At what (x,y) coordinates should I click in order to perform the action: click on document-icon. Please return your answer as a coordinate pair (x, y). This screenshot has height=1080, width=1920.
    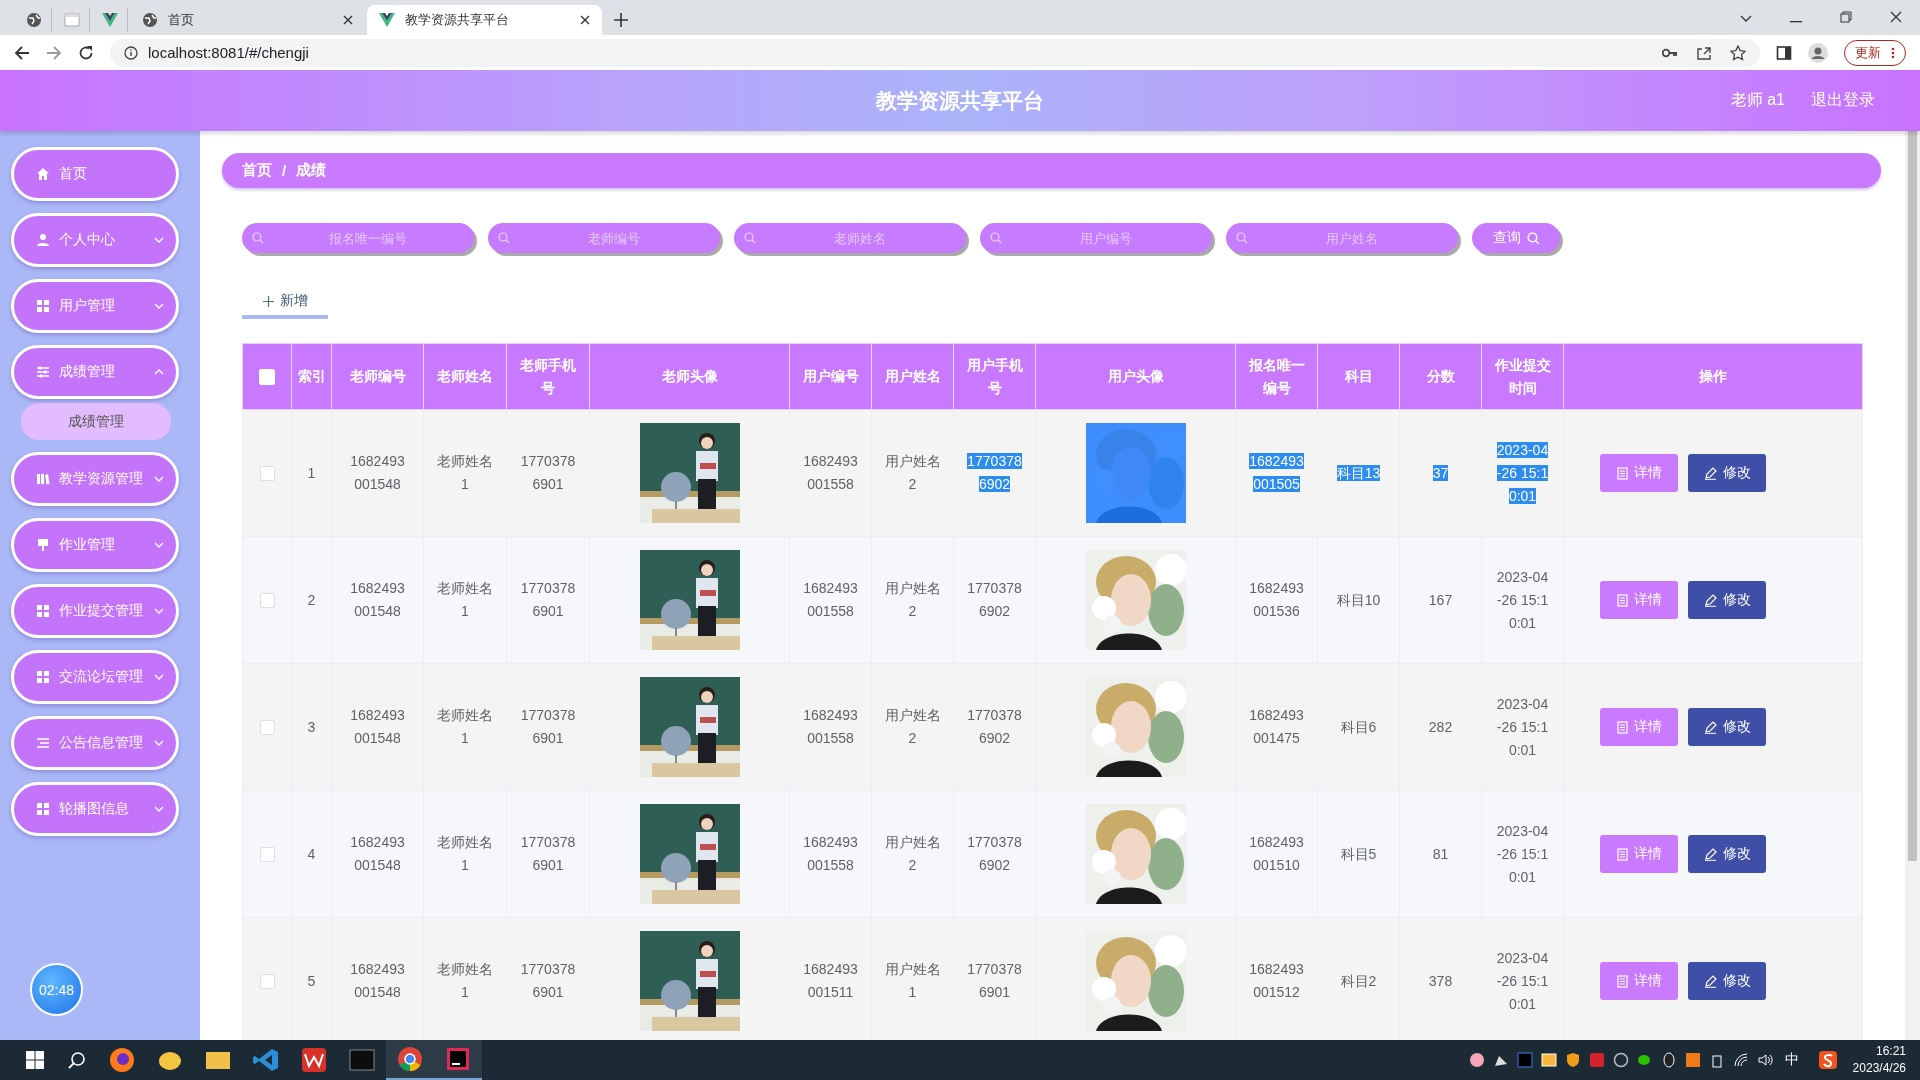
    Looking at the image, I should click on (1622, 981).